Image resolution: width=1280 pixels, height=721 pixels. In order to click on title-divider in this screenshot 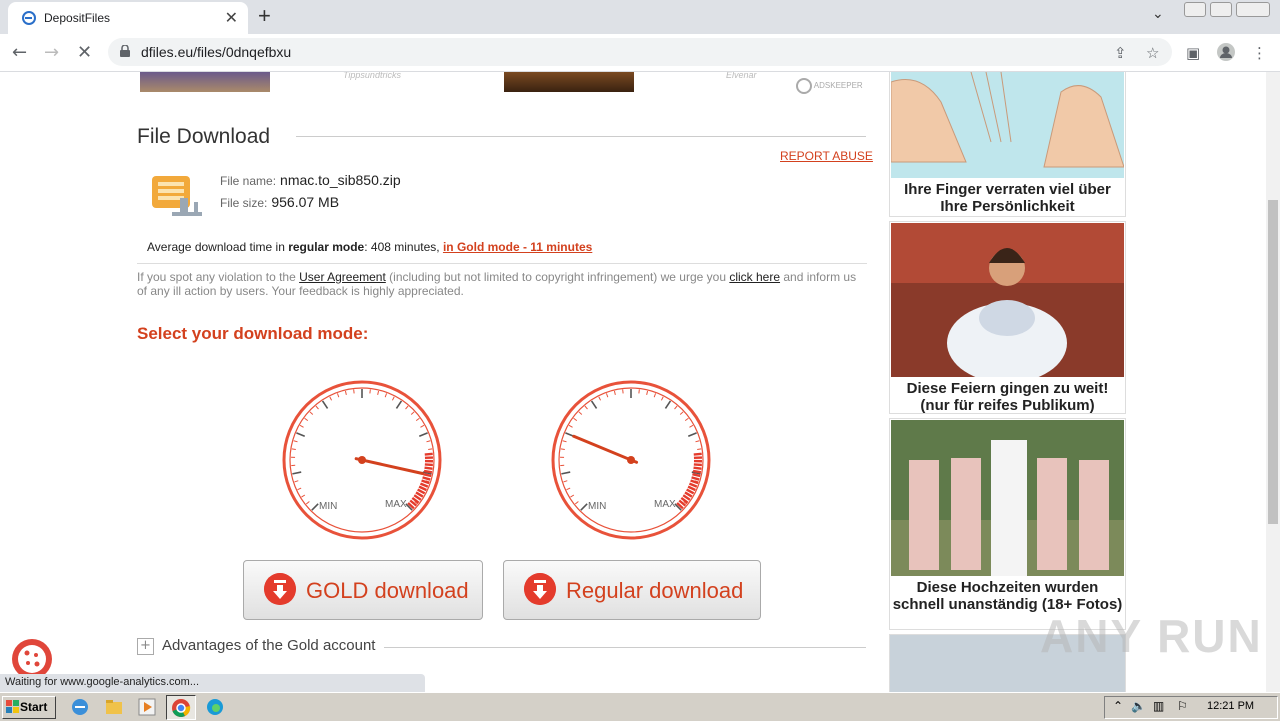, I will do `click(581, 136)`.